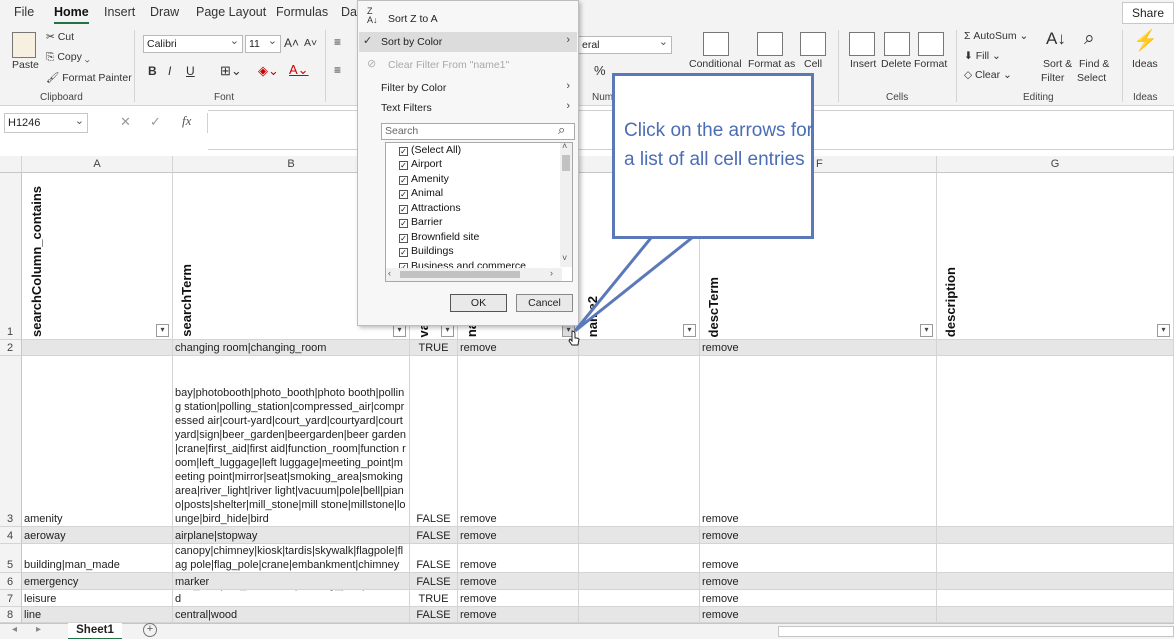 This screenshot has height=639, width=1174. What do you see at coordinates (71, 14) in the screenshot?
I see `tab-home: Home` at bounding box center [71, 14].